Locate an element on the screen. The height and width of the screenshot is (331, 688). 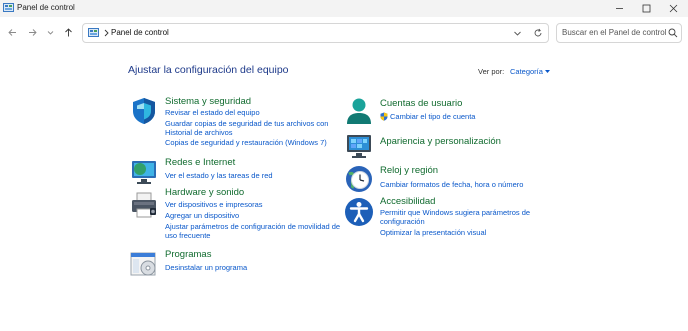
printer-icon is located at coordinates (144, 205).